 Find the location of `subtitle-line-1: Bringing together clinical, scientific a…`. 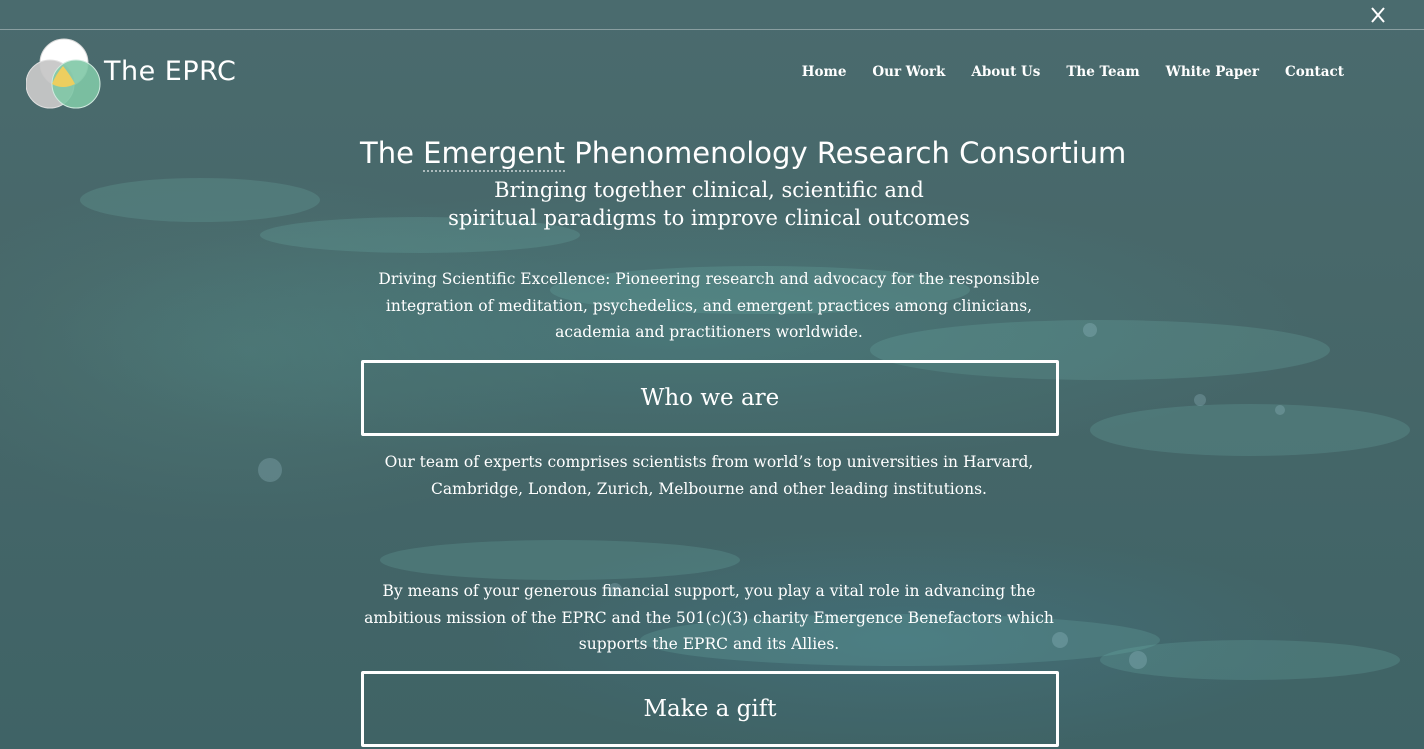

subtitle-line-1: Bringing together clinical, scientific a… is located at coordinates (709, 190).